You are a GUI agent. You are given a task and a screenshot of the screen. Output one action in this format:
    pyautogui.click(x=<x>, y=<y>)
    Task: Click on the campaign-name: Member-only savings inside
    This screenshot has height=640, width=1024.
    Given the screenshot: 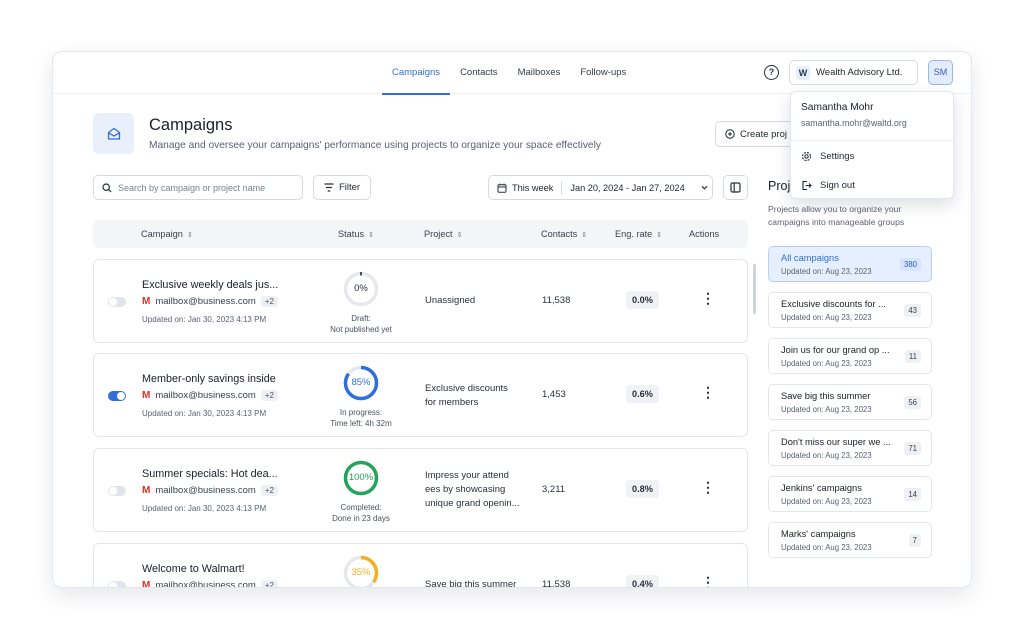 What is the action you would take?
    pyautogui.click(x=209, y=379)
    